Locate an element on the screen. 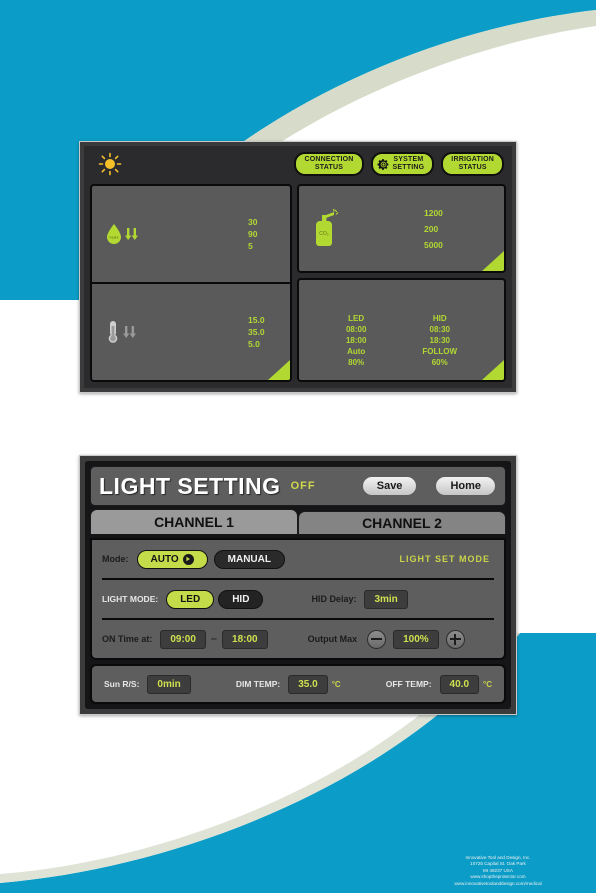 The width and height of the screenshot is (596, 893). humidity-value-3: 5 is located at coordinates (250, 246).